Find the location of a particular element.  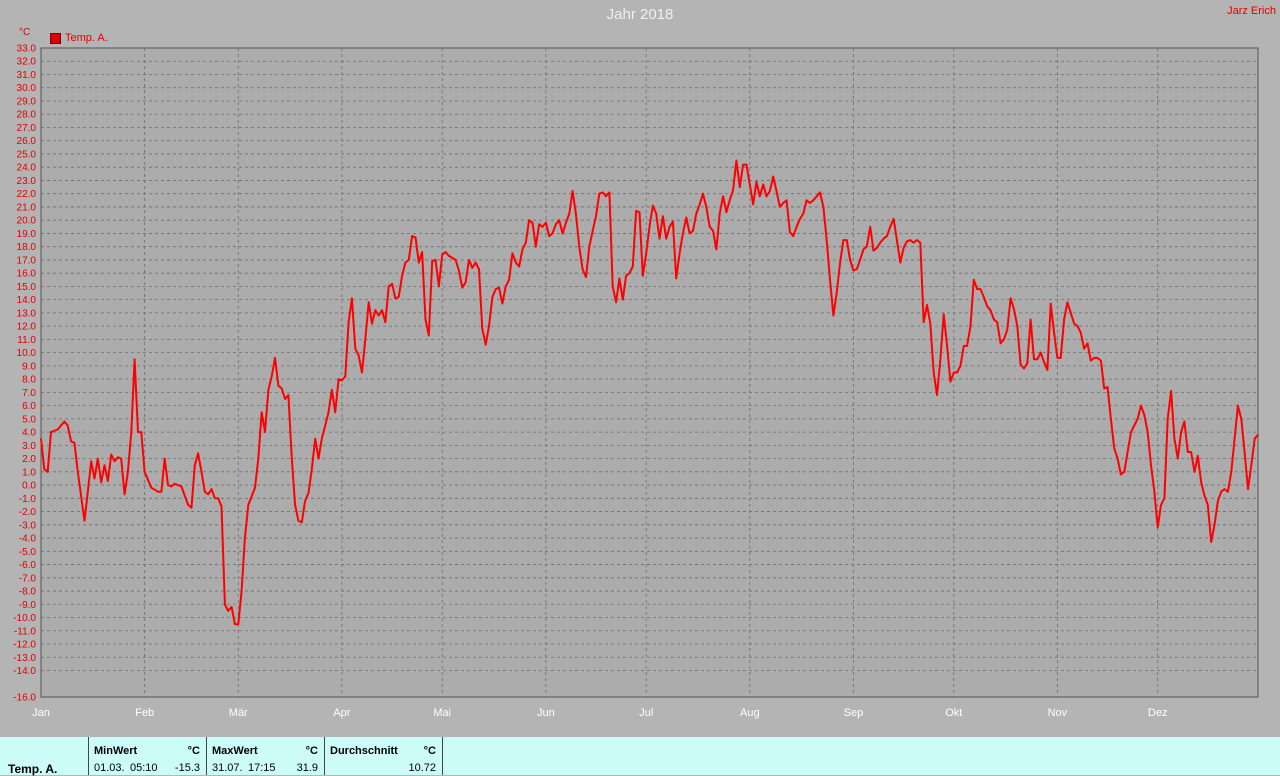

y-tick-label: -12.0 is located at coordinates (24, 645).